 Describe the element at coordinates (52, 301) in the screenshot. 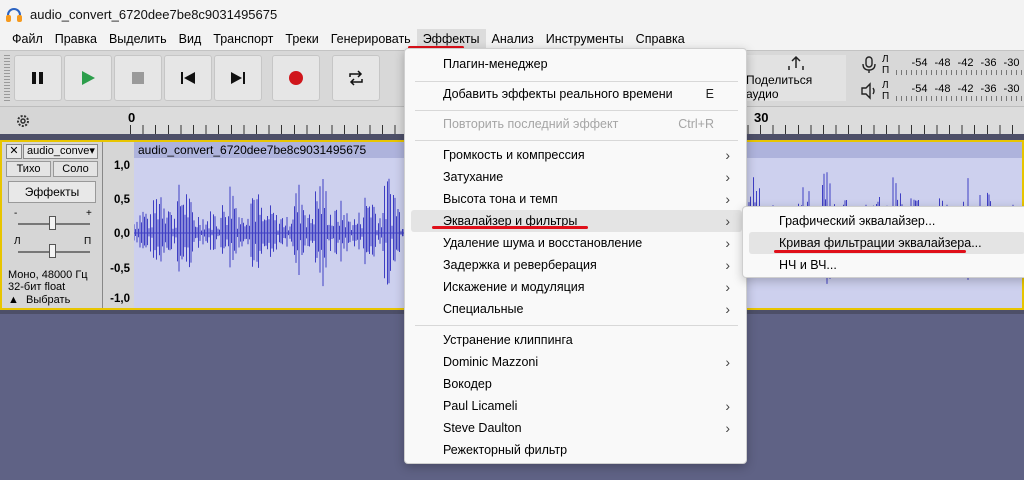

I see `track-select-button: ▲ Выбрать` at that location.